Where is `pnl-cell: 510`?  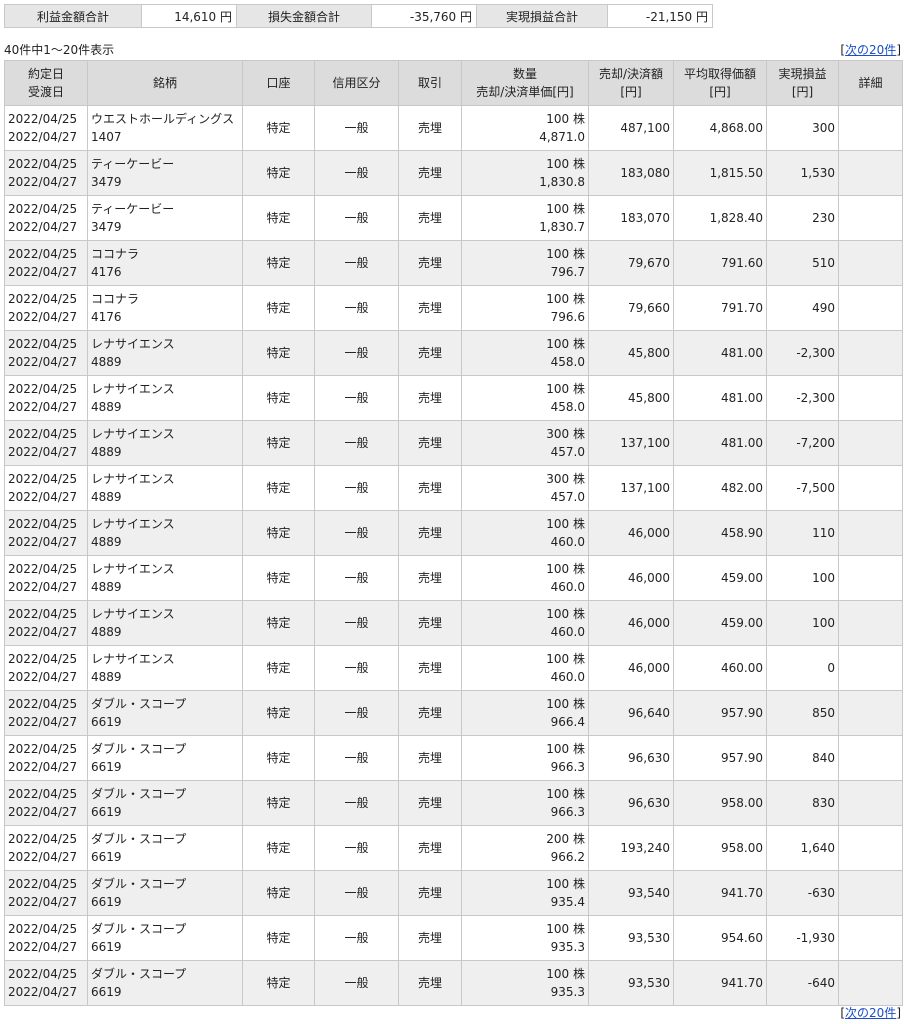
pnl-cell: 510 is located at coordinates (802, 263).